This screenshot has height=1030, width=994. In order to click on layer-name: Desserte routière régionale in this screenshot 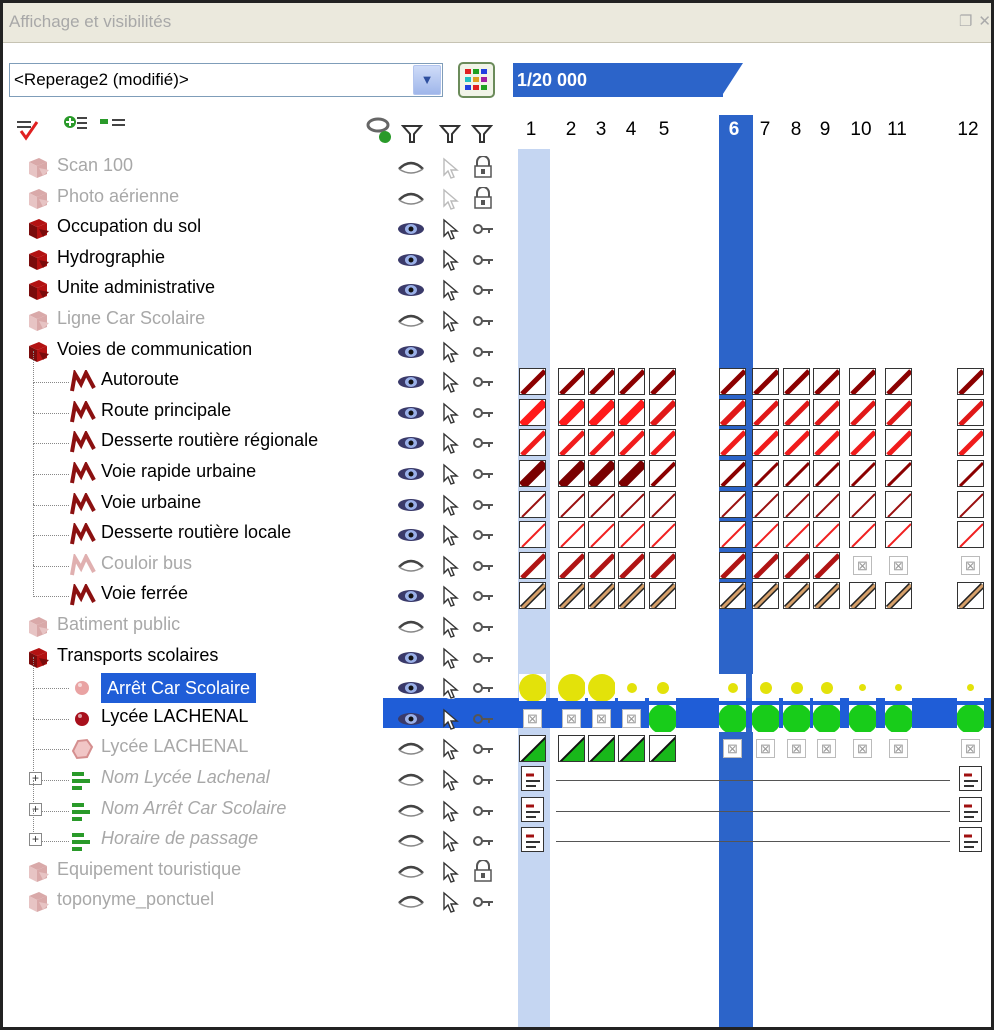, I will do `click(209, 440)`.